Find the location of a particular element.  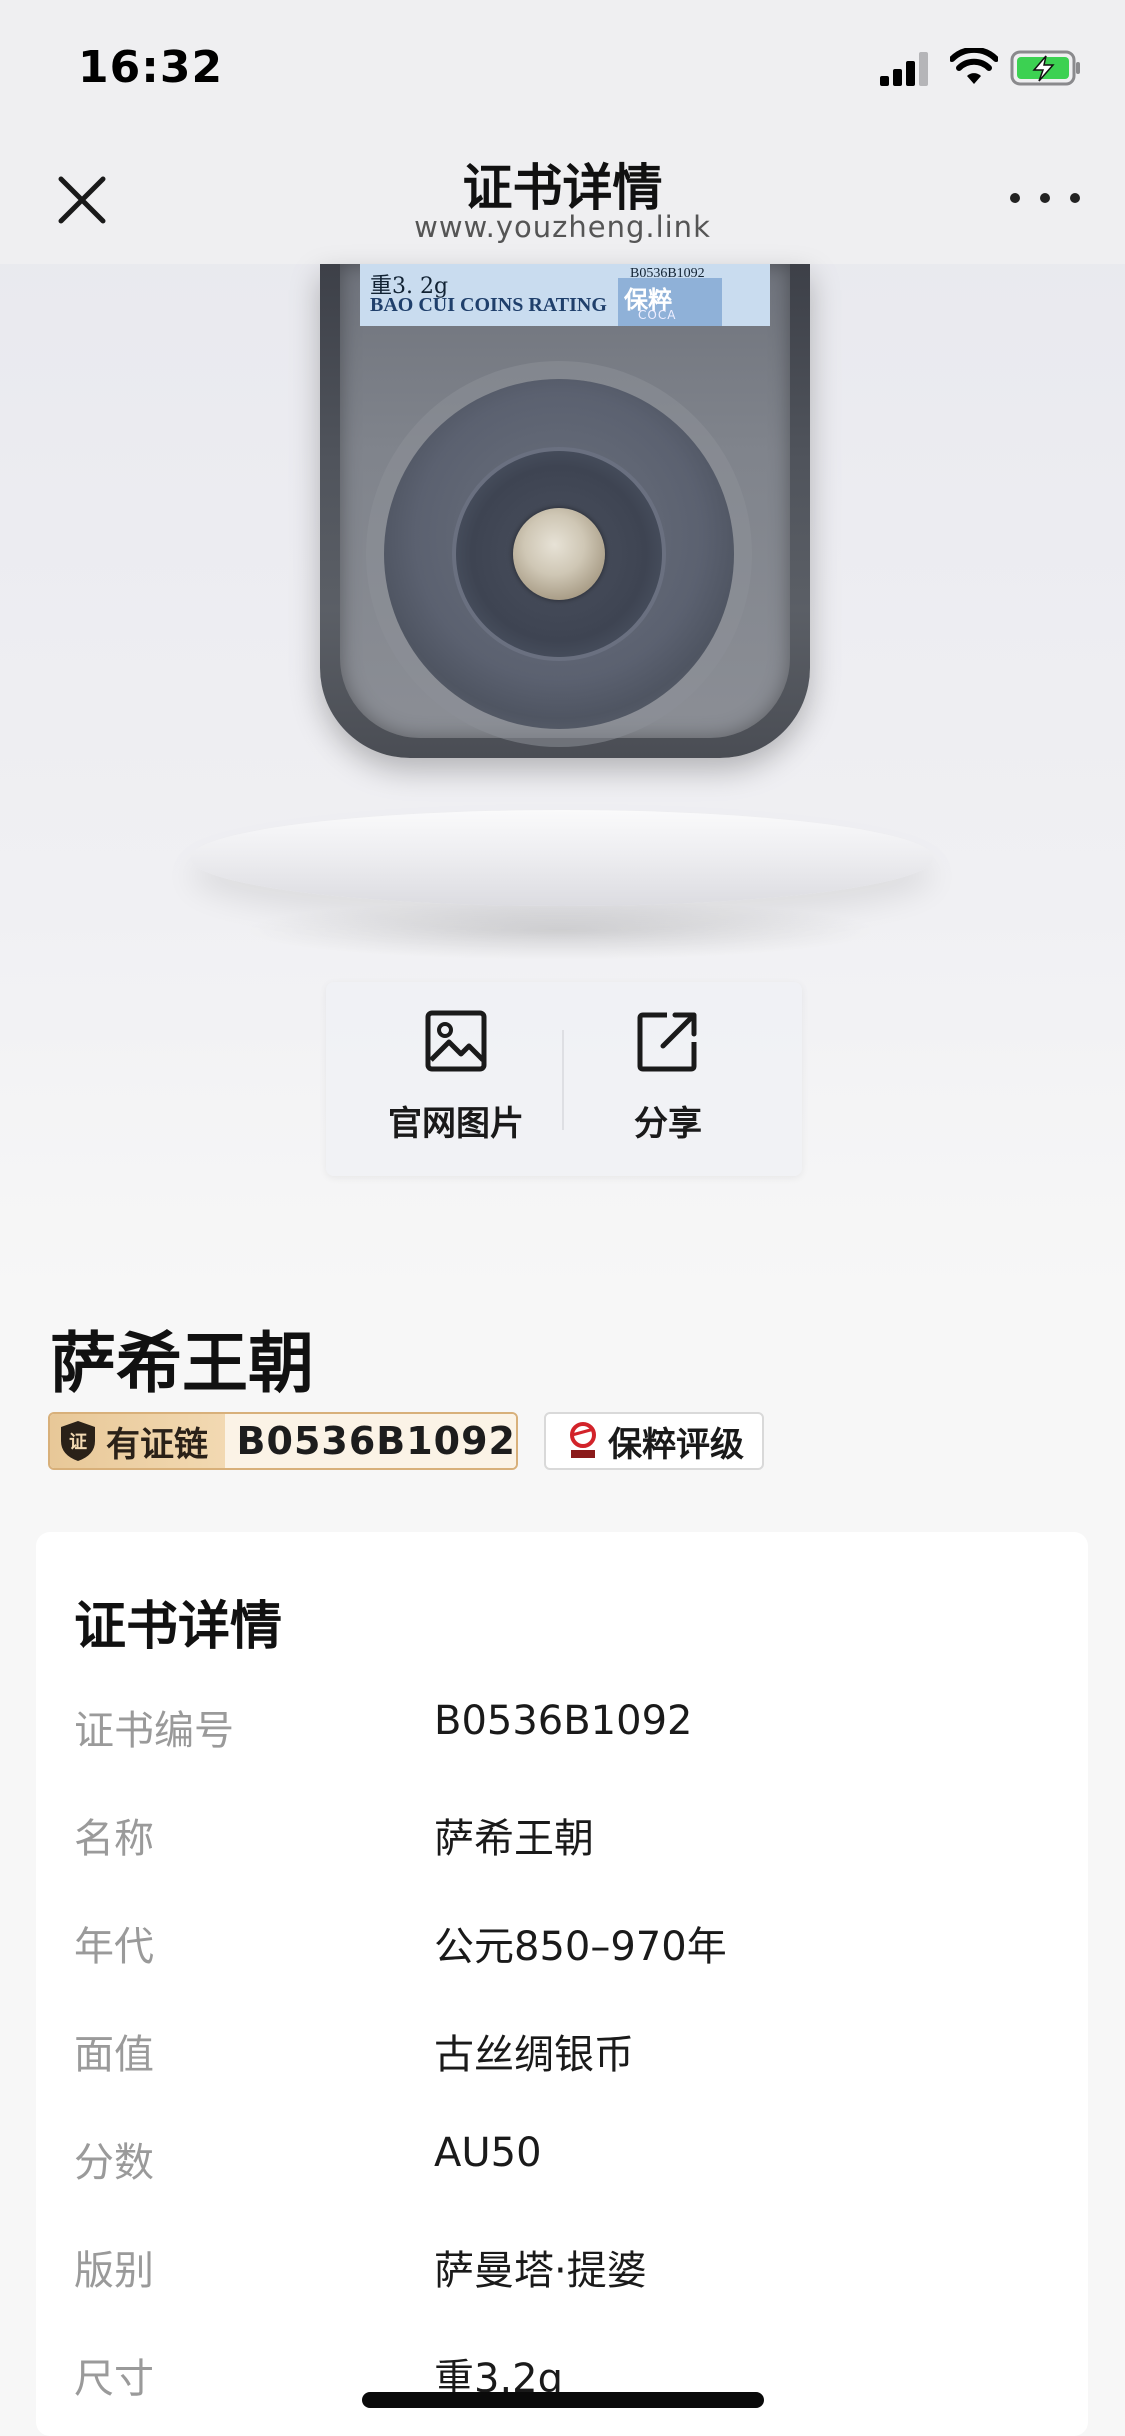

detail-label-cert-no: 证书编号 is located at coordinates (154, 1731).